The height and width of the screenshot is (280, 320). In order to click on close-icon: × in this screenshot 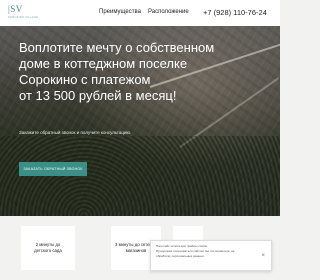, I will do `click(263, 256)`.